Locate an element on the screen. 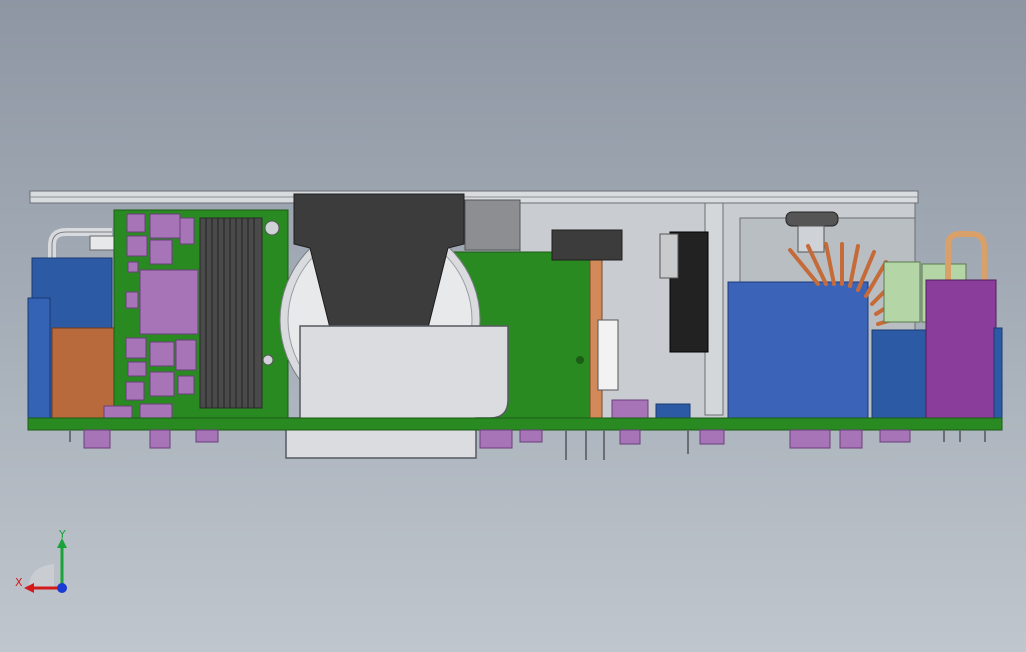 The height and width of the screenshot is (652, 1026). cover-plate is located at coordinates (397, 392).